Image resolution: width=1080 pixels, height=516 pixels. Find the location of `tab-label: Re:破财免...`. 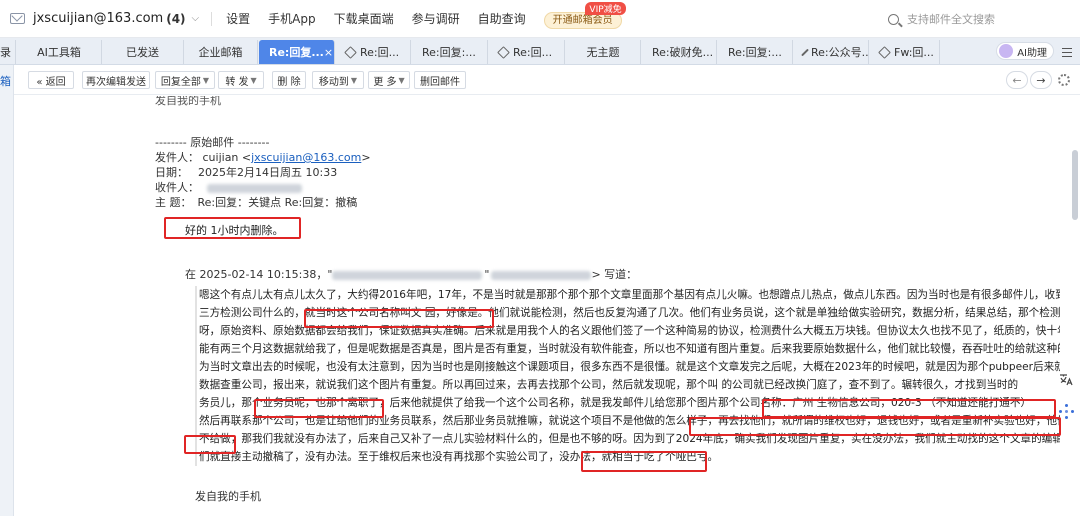

tab-label: Re:破财免... is located at coordinates (683, 52).